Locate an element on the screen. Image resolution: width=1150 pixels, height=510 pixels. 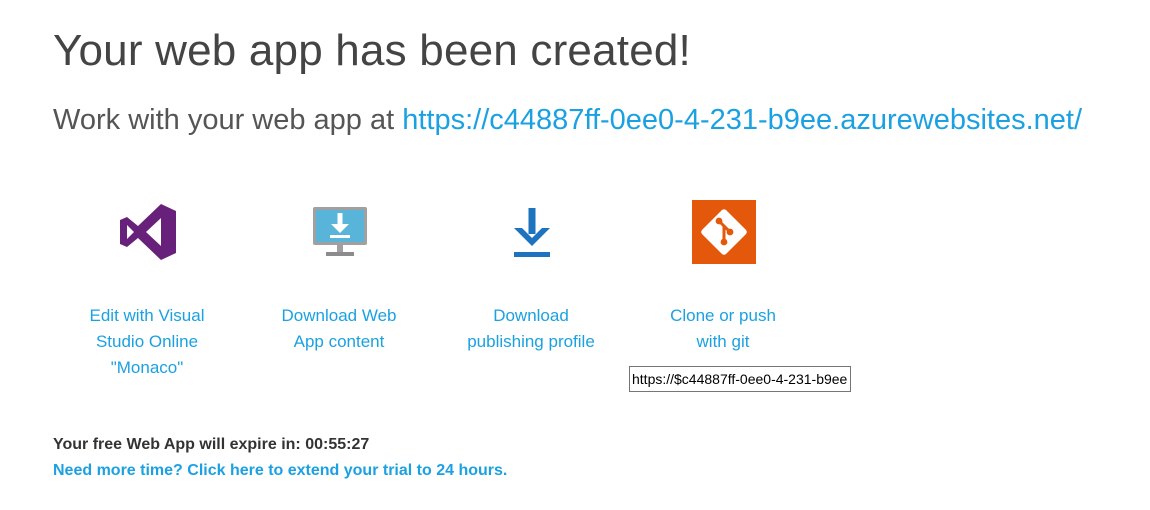
edit-visual-studio-line1: Edit with Visual is located at coordinates (147, 315).